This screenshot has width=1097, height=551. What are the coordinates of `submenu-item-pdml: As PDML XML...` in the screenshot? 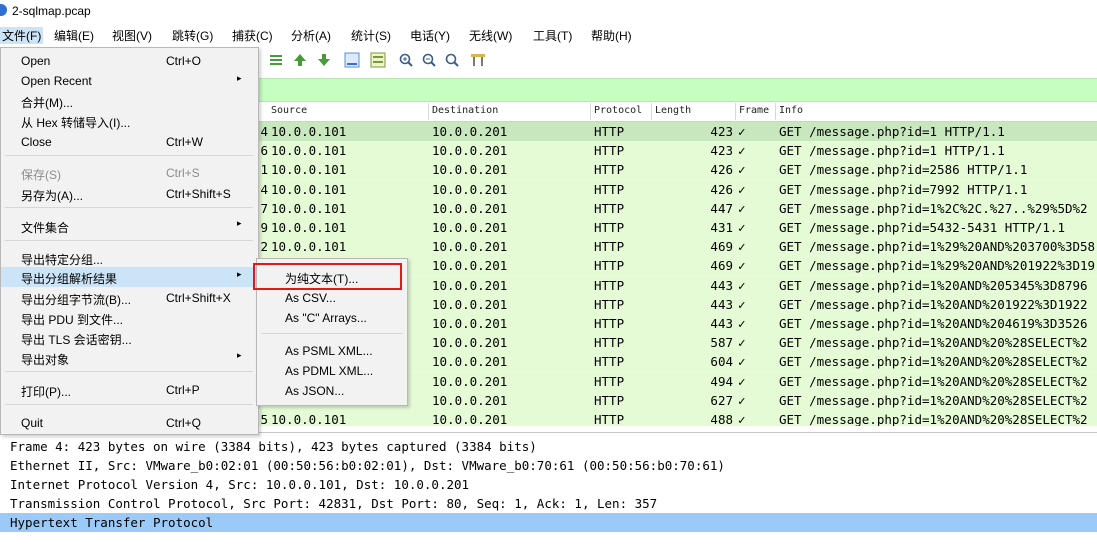 It's located at (332, 371).